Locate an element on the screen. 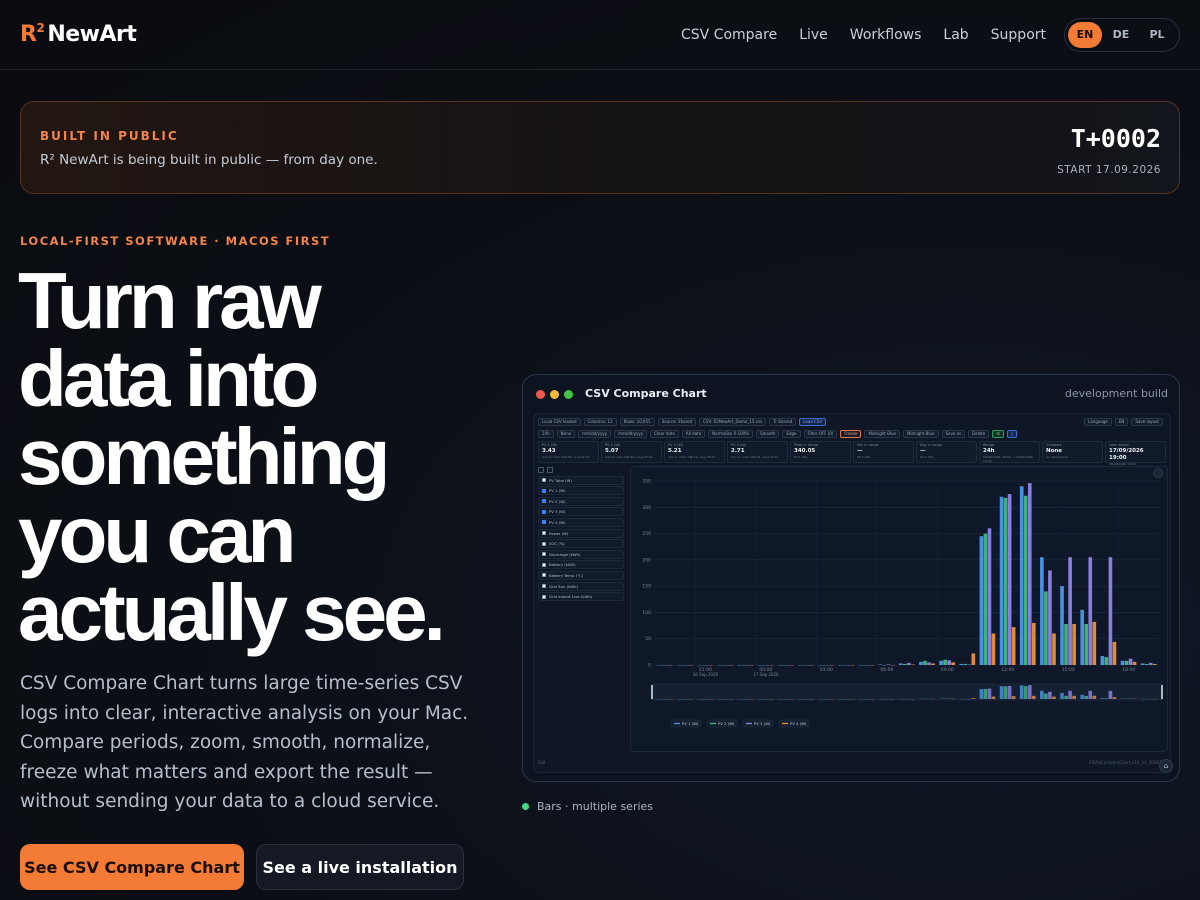 This screenshot has height=900, width=1200. series-toggle: PV 2 (W) is located at coordinates (581, 501).